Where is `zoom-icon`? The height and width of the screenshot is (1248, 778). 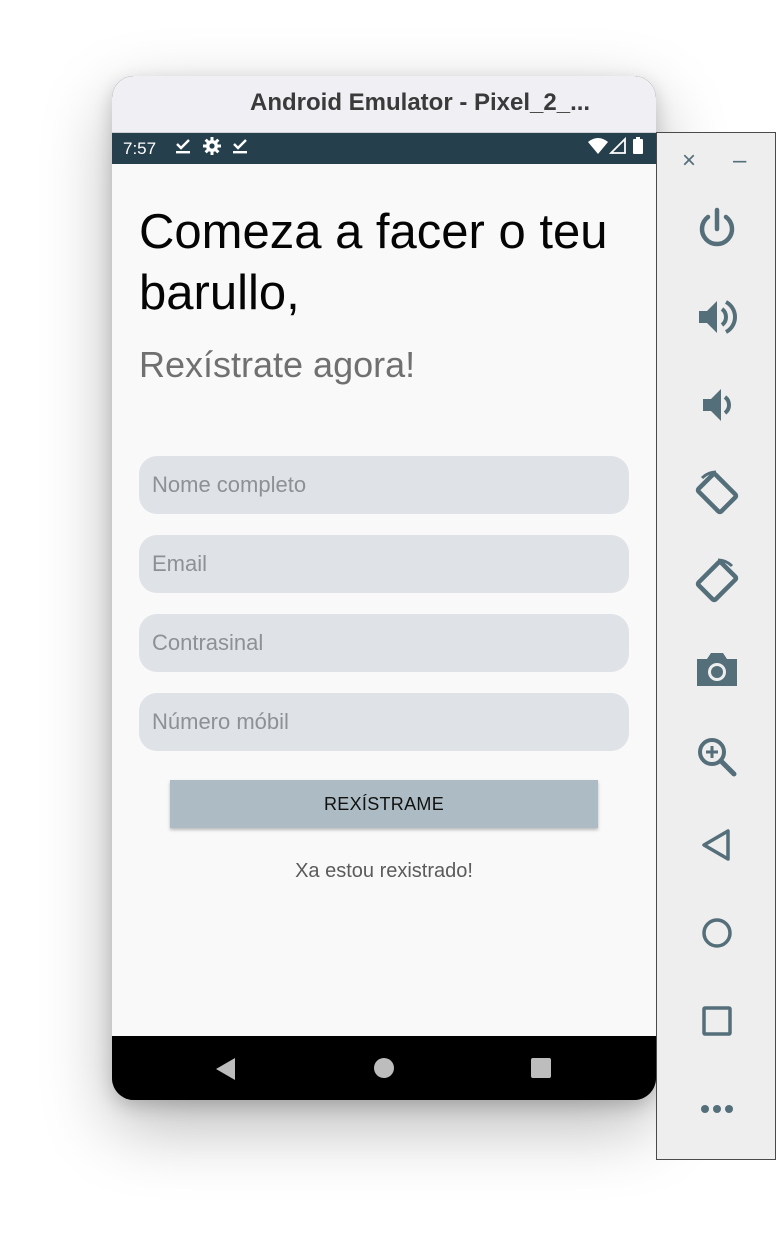
zoom-icon is located at coordinates (717, 757).